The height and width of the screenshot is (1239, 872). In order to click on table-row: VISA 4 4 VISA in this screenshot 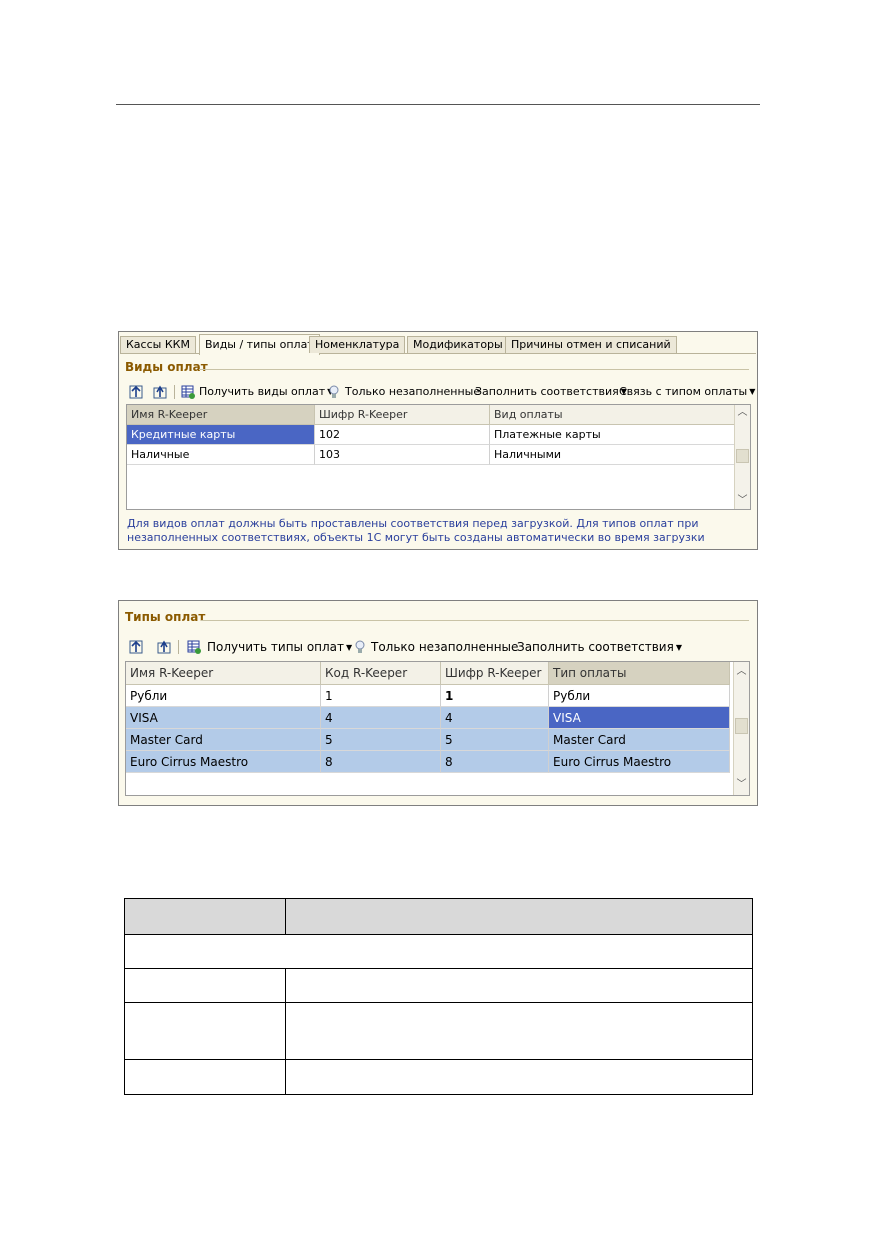, I will do `click(428, 718)`.